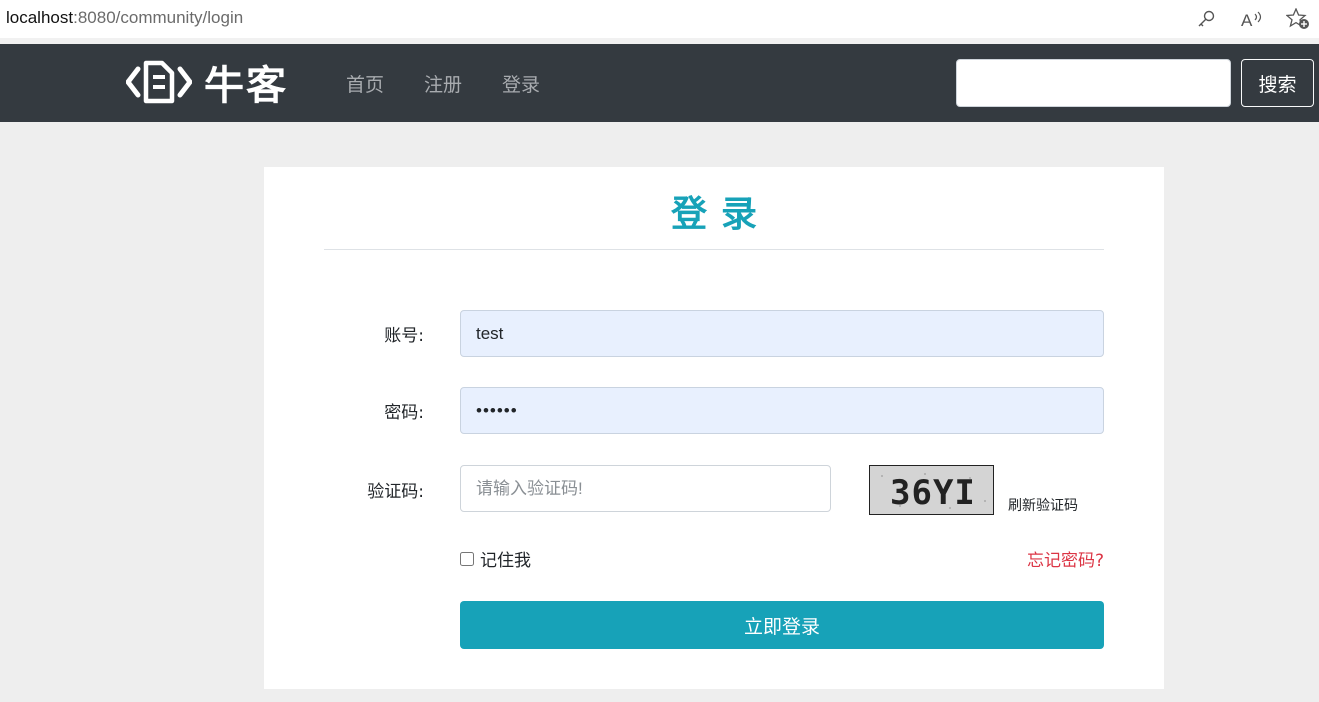  I want to click on top-navbar: 牛客 首页 注册 登录 搜索, so click(659, 83).